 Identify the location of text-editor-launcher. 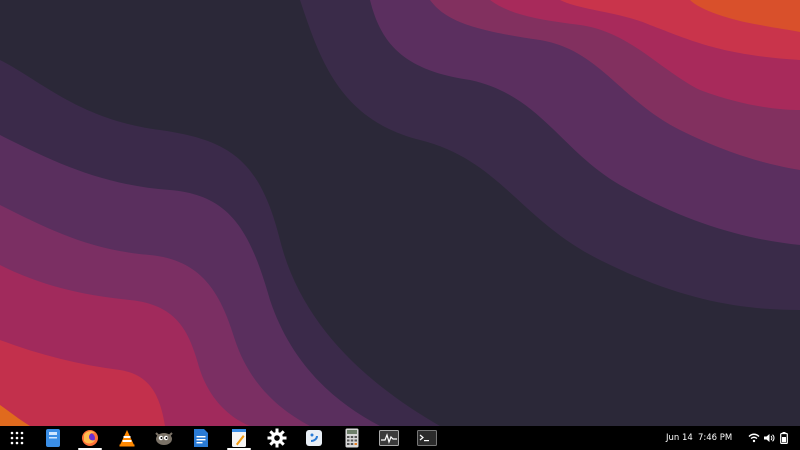
(239, 438).